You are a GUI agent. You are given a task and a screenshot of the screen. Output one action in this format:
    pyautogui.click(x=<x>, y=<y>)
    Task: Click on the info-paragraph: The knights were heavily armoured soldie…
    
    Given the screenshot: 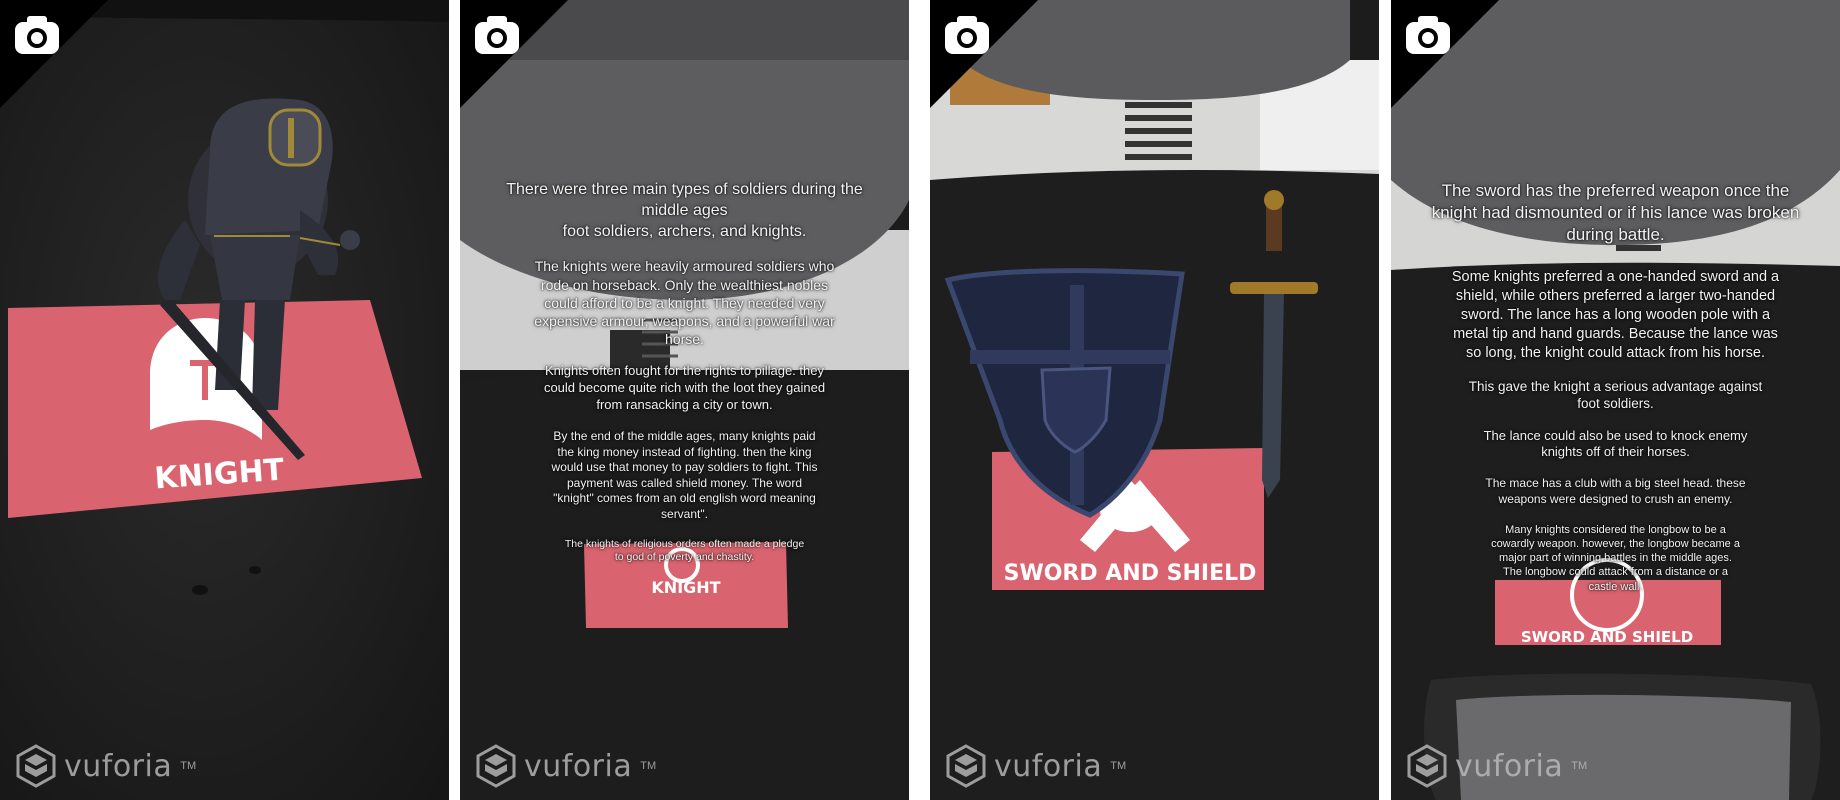 What is the action you would take?
    pyautogui.click(x=684, y=303)
    